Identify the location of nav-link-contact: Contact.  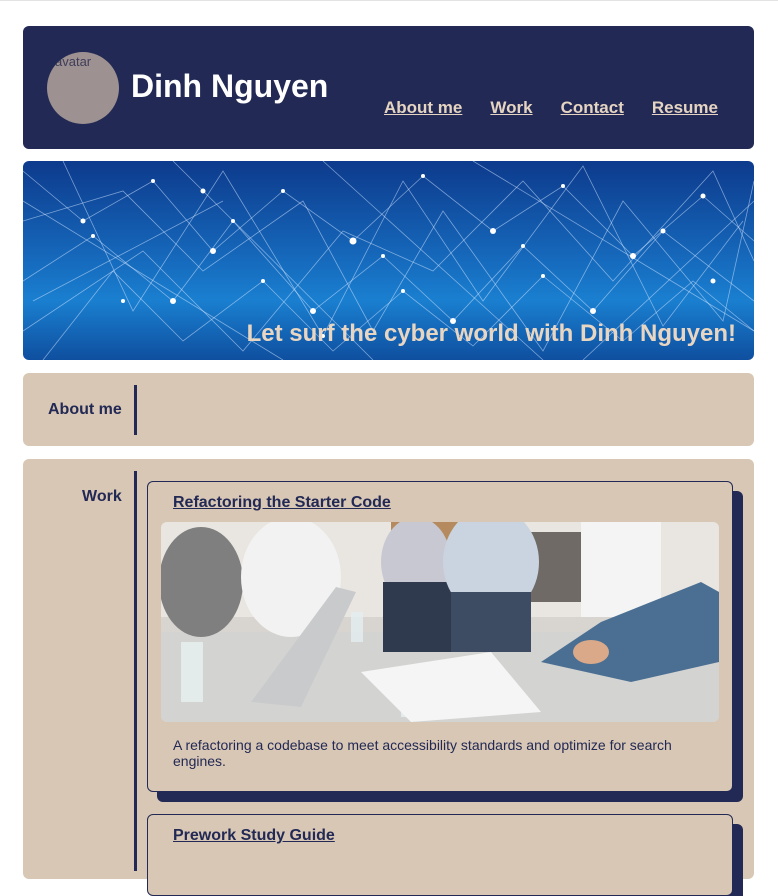
(592, 108).